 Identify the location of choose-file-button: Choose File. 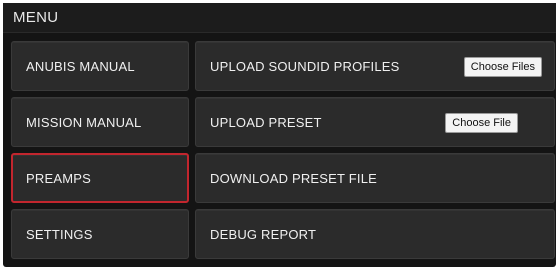
(481, 123).